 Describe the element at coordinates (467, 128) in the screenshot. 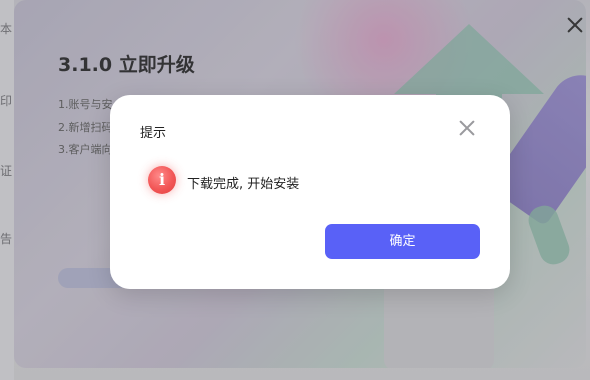

I see `close-icon` at that location.